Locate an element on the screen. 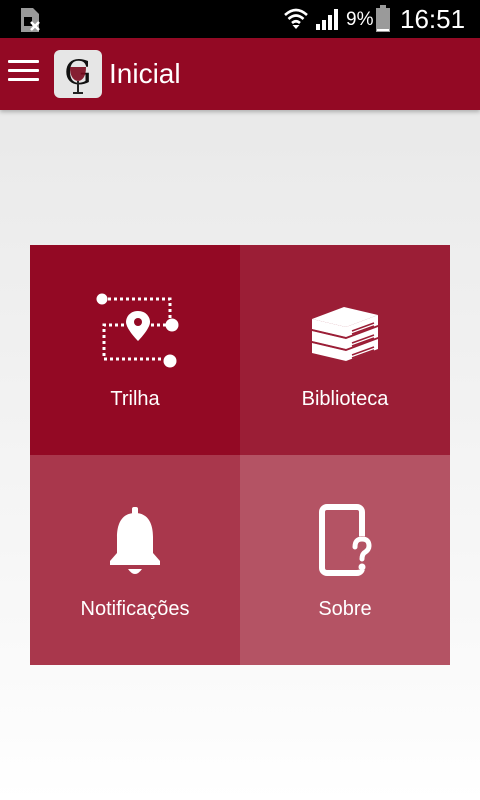 This screenshot has width=480, height=800. wifi-icon is located at coordinates (296, 18).